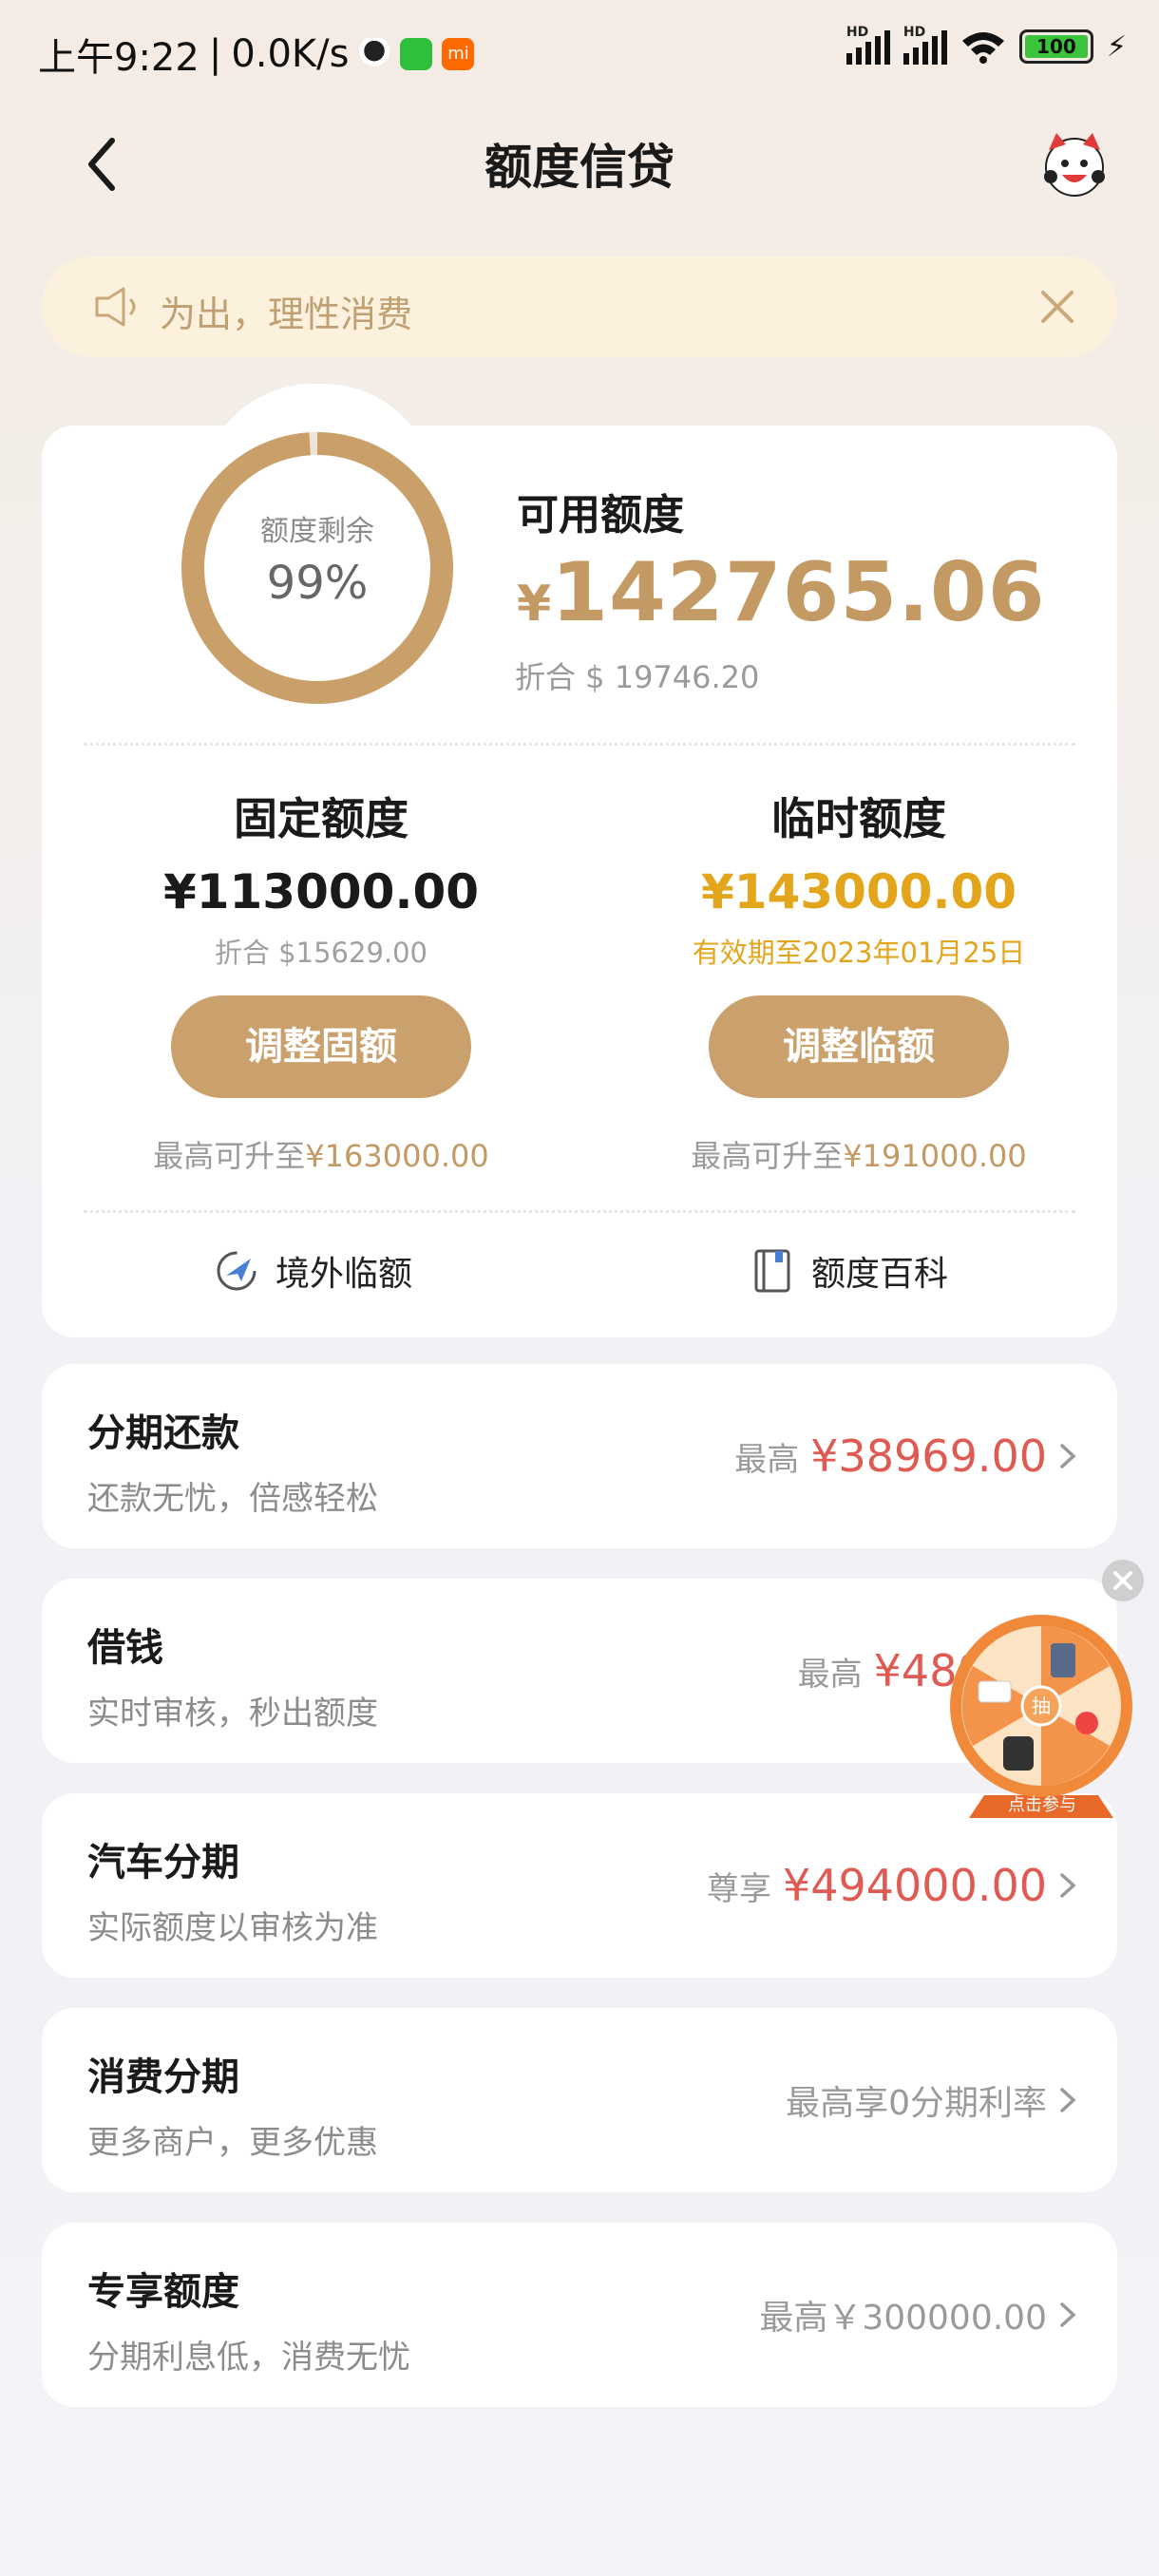 The height and width of the screenshot is (2576, 1159). I want to click on quota-wiki-label: 额度百科, so click(880, 1274).